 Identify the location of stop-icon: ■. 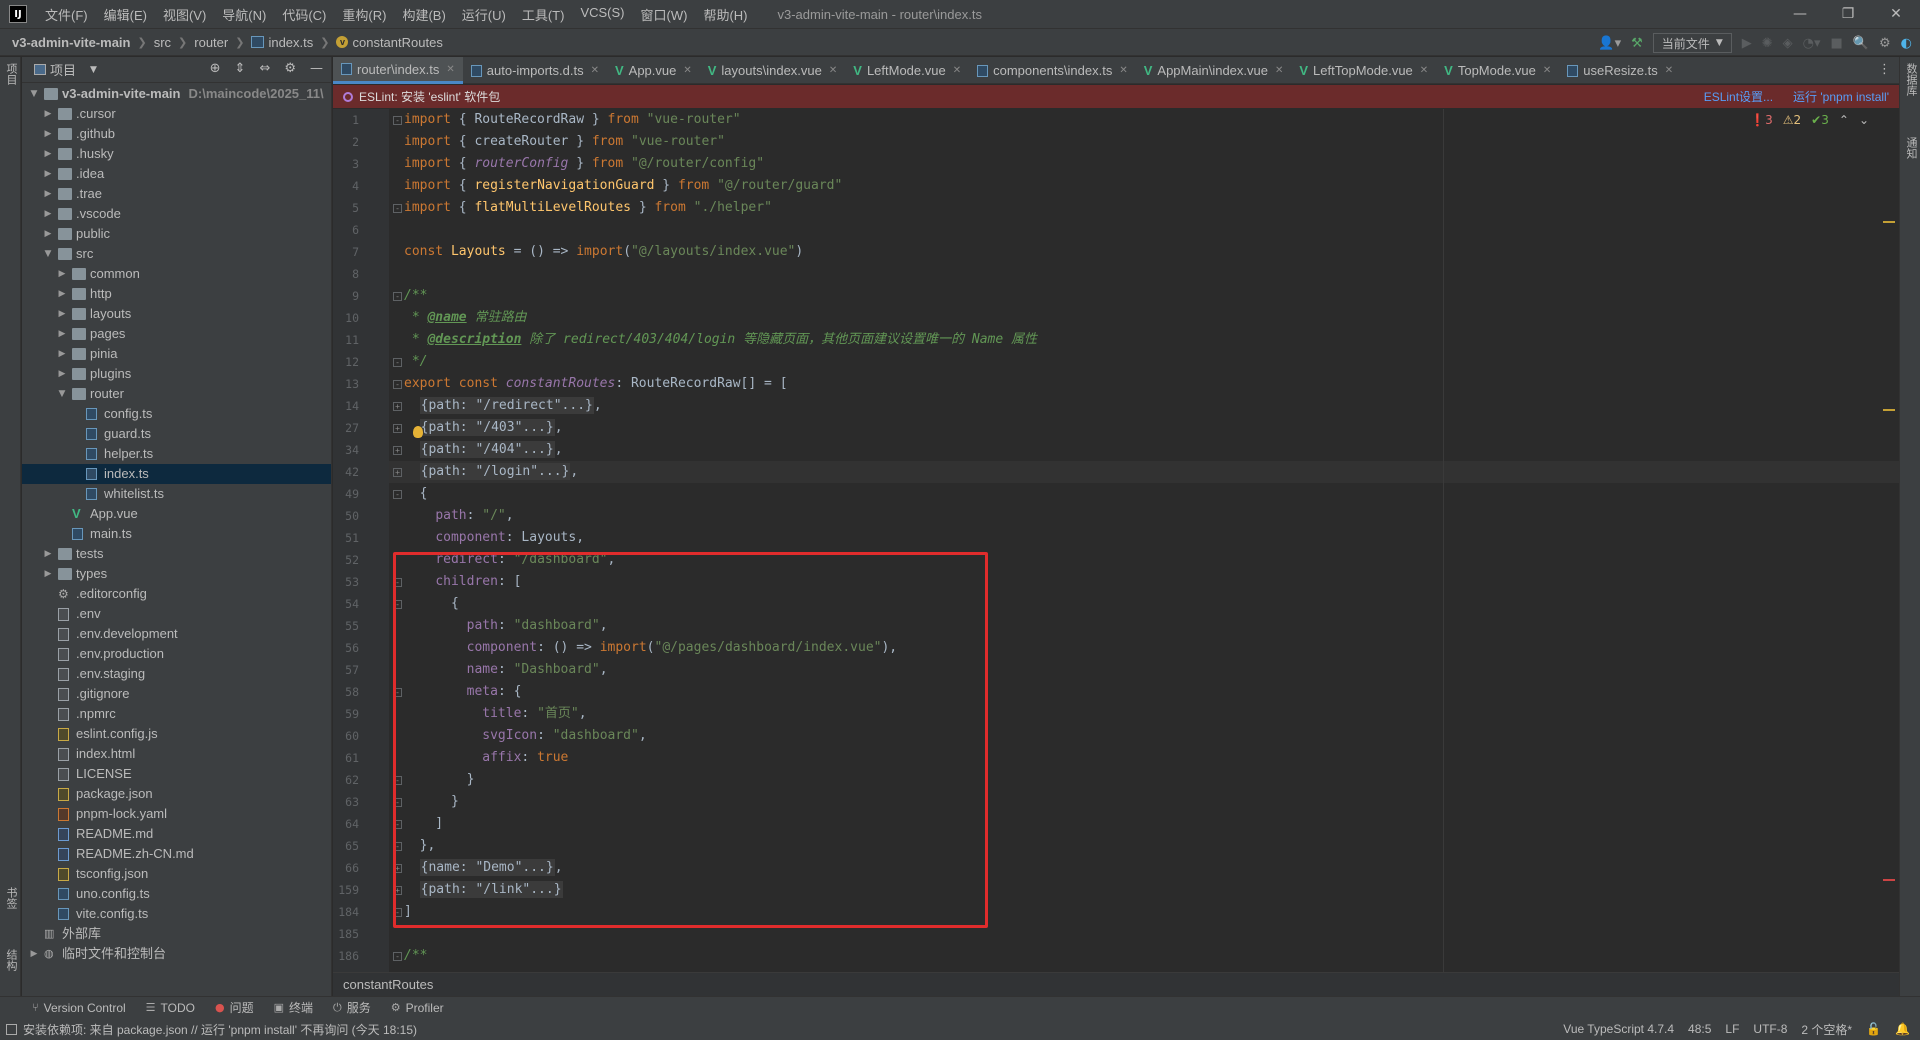
(1837, 43).